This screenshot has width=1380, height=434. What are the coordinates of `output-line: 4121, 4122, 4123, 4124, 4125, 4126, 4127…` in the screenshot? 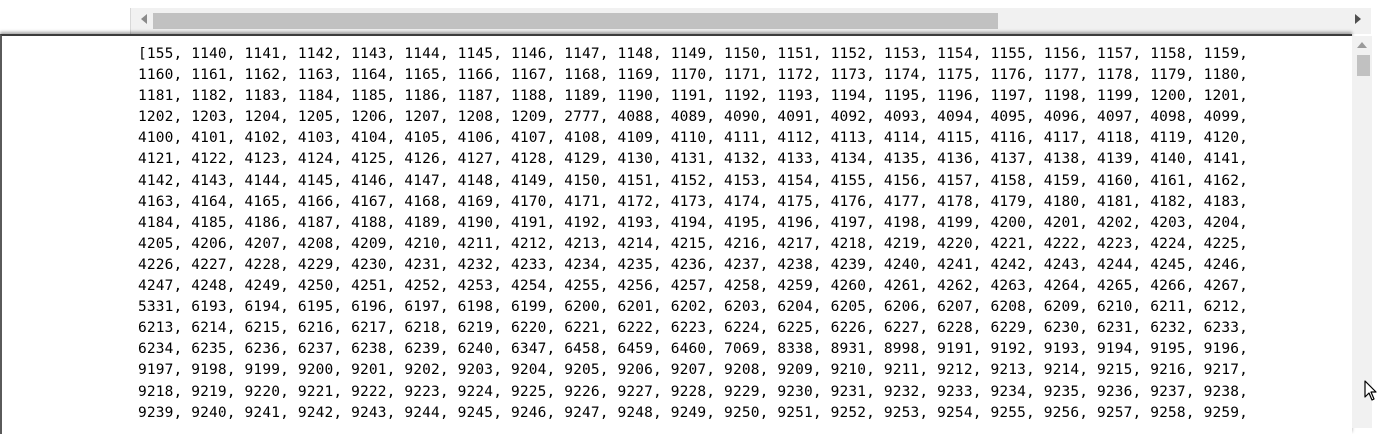 It's located at (693, 159).